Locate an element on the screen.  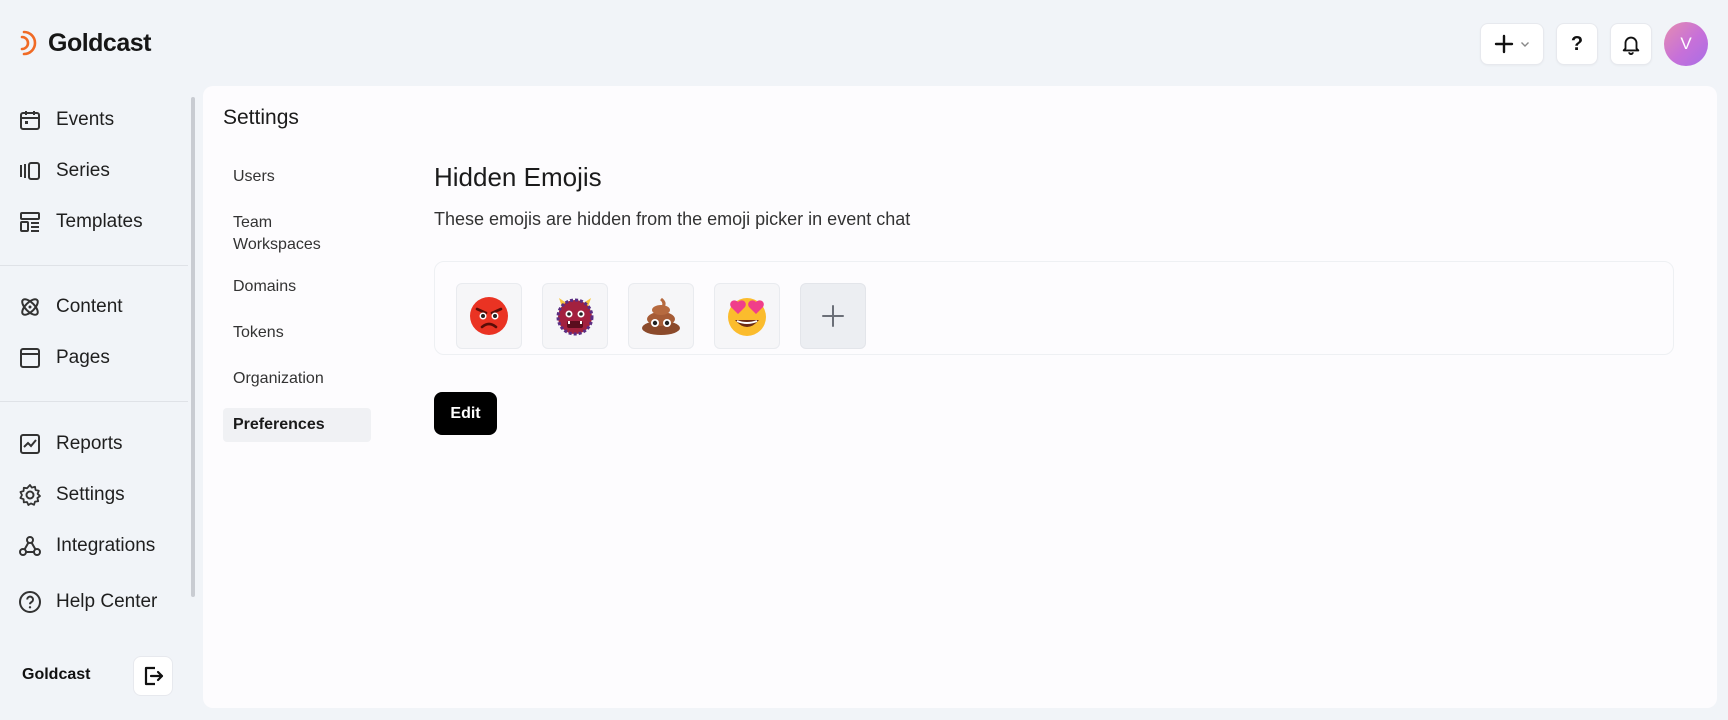
hidden-emoji-list is located at coordinates (1054, 308).